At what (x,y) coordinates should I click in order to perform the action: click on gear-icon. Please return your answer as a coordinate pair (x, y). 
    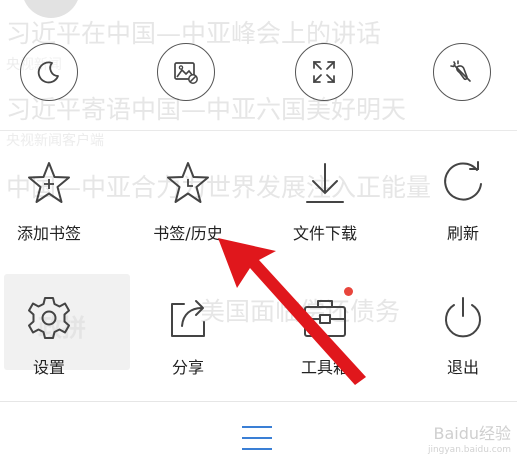
    Looking at the image, I should click on (49, 318).